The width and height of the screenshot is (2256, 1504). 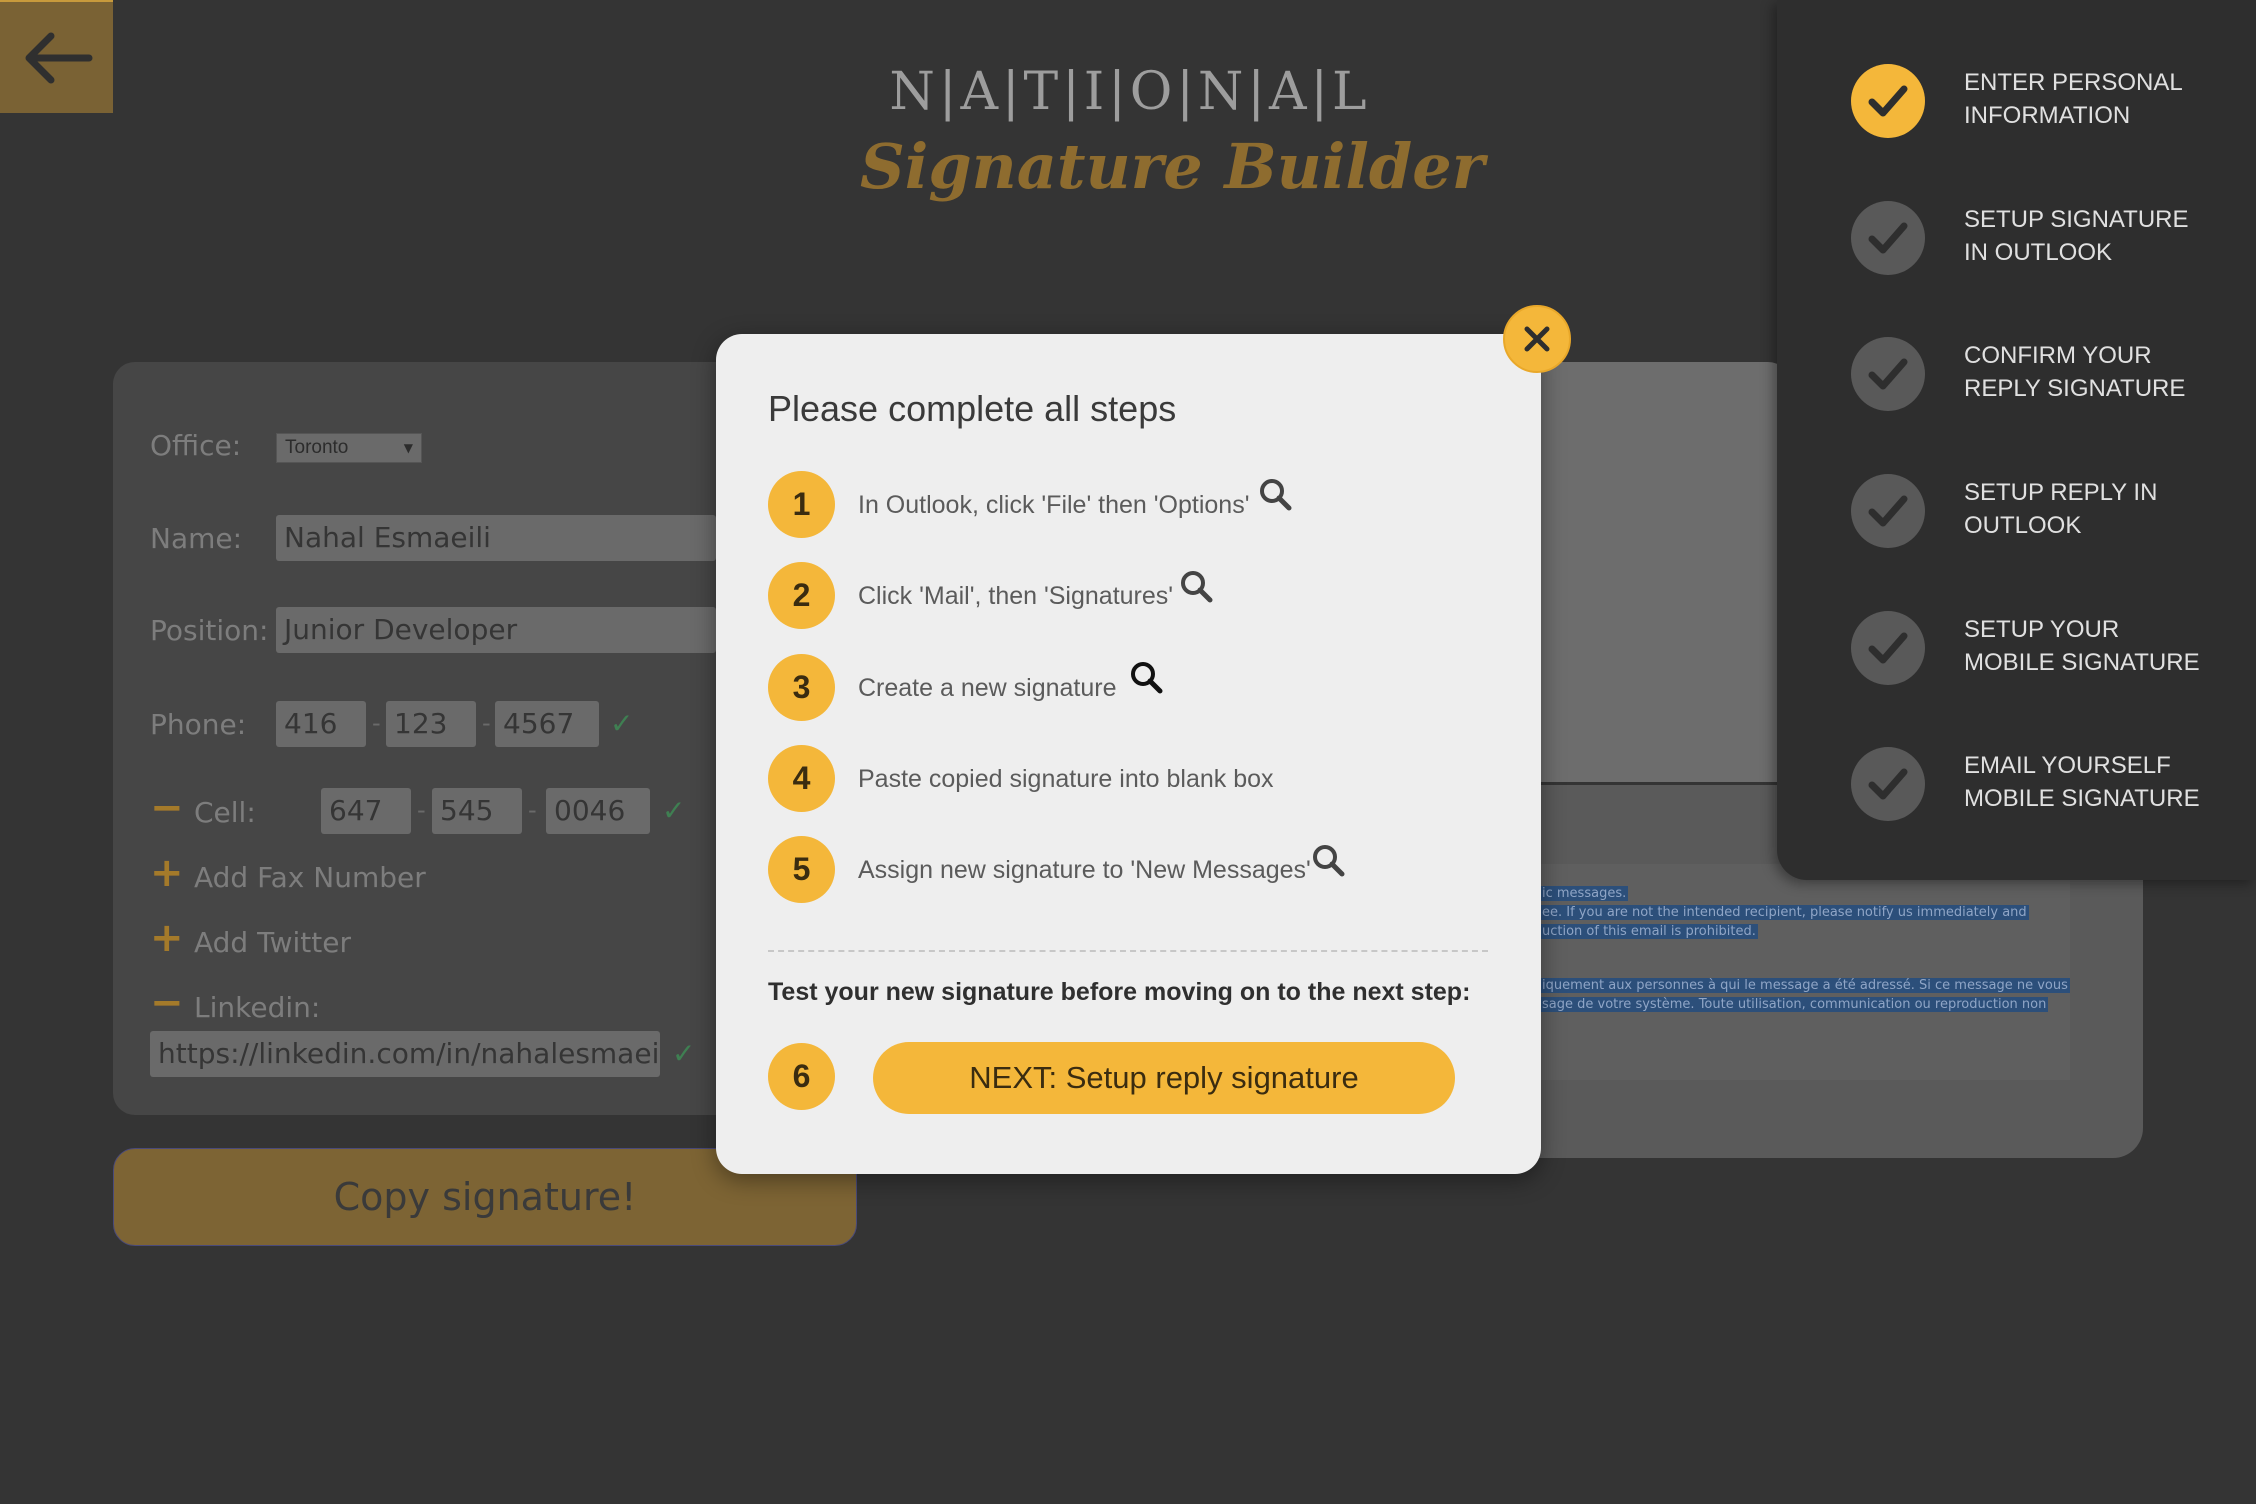 What do you see at coordinates (1172, 166) in the screenshot?
I see `brand-signature-builder: Signature Builder` at bounding box center [1172, 166].